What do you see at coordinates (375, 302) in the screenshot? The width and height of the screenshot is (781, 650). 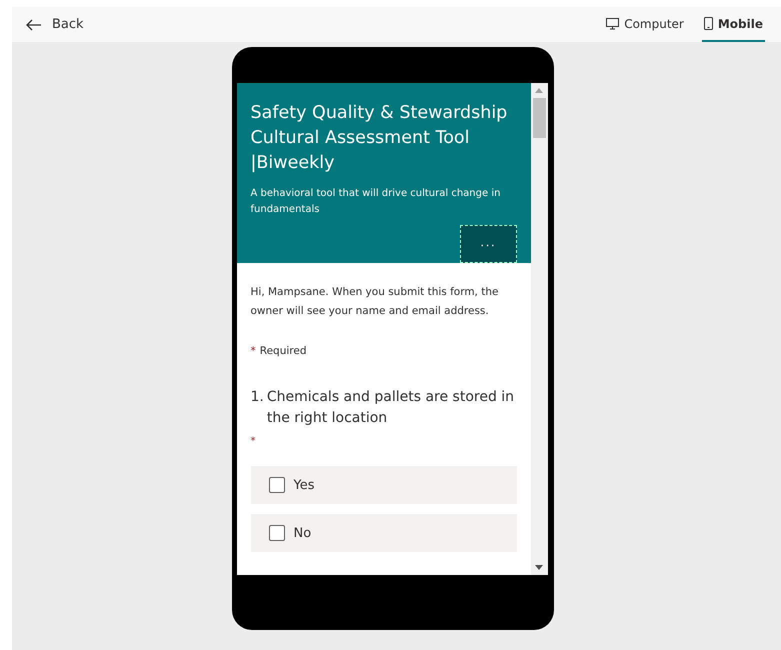 I see `notice-text: Hi, Mampsane. When you submit this form, the owner will see your name and email address.` at bounding box center [375, 302].